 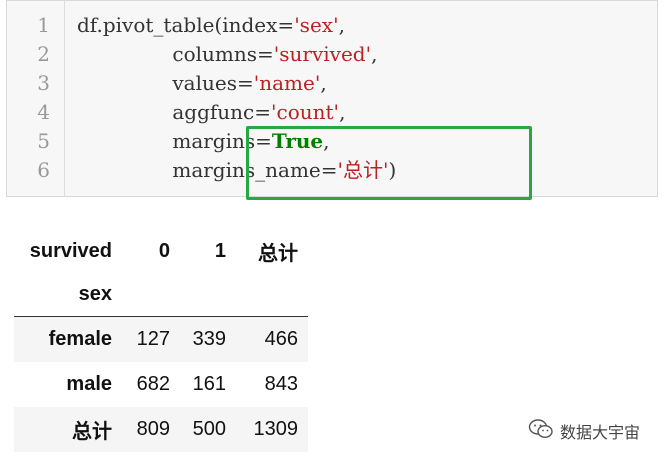 What do you see at coordinates (272, 339) in the screenshot?
I see `table-cell: 466` at bounding box center [272, 339].